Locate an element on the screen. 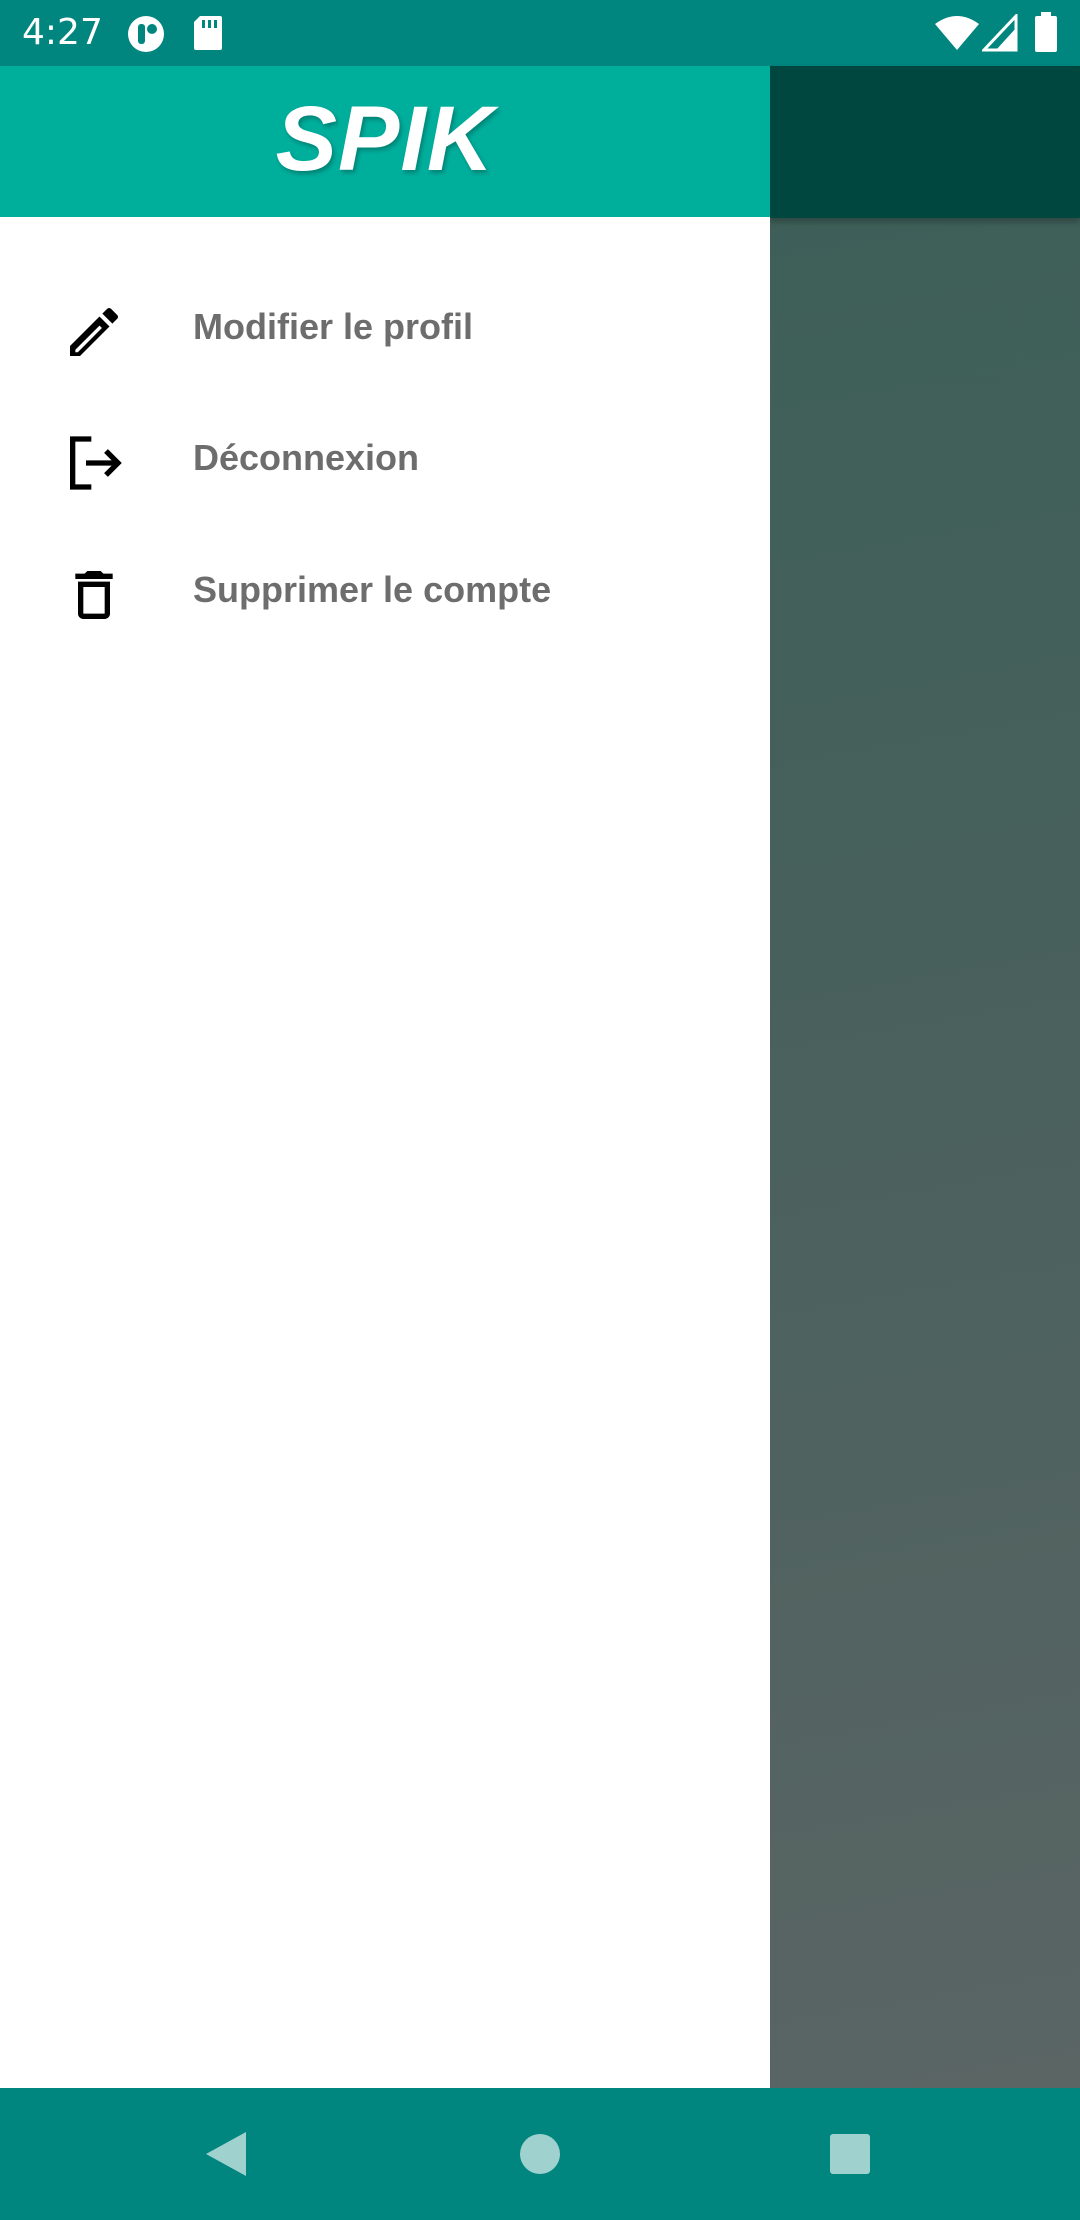  logout-icon is located at coordinates (96, 463).